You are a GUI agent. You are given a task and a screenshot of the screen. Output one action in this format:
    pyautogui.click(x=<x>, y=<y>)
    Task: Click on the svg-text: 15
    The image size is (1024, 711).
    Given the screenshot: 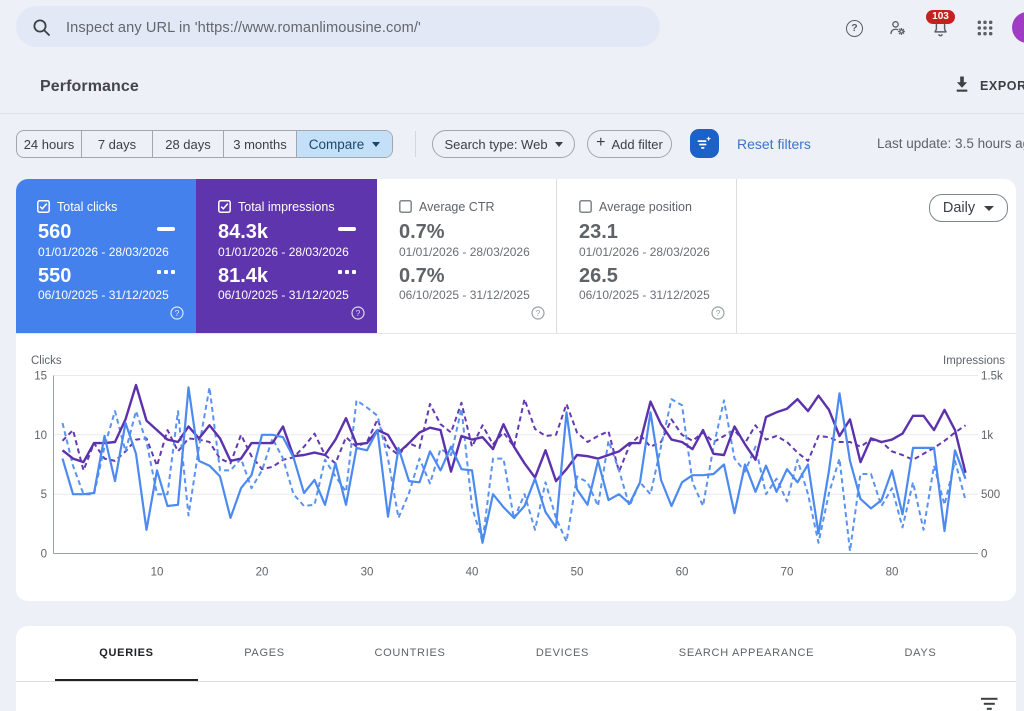 What is the action you would take?
    pyautogui.click(x=40, y=377)
    